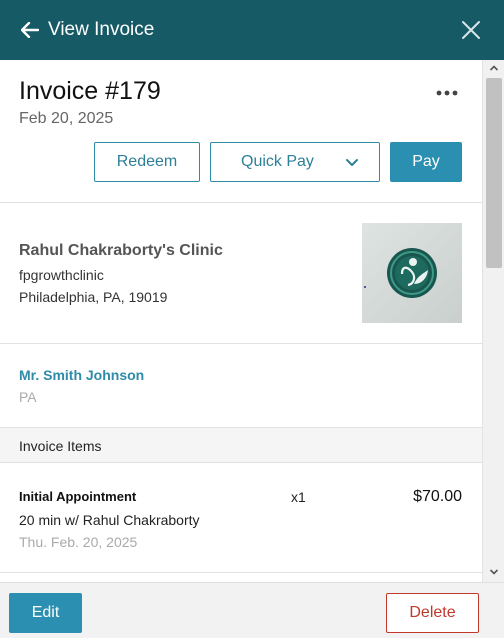  Describe the element at coordinates (412, 273) in the screenshot. I see `clinic-logo` at that location.